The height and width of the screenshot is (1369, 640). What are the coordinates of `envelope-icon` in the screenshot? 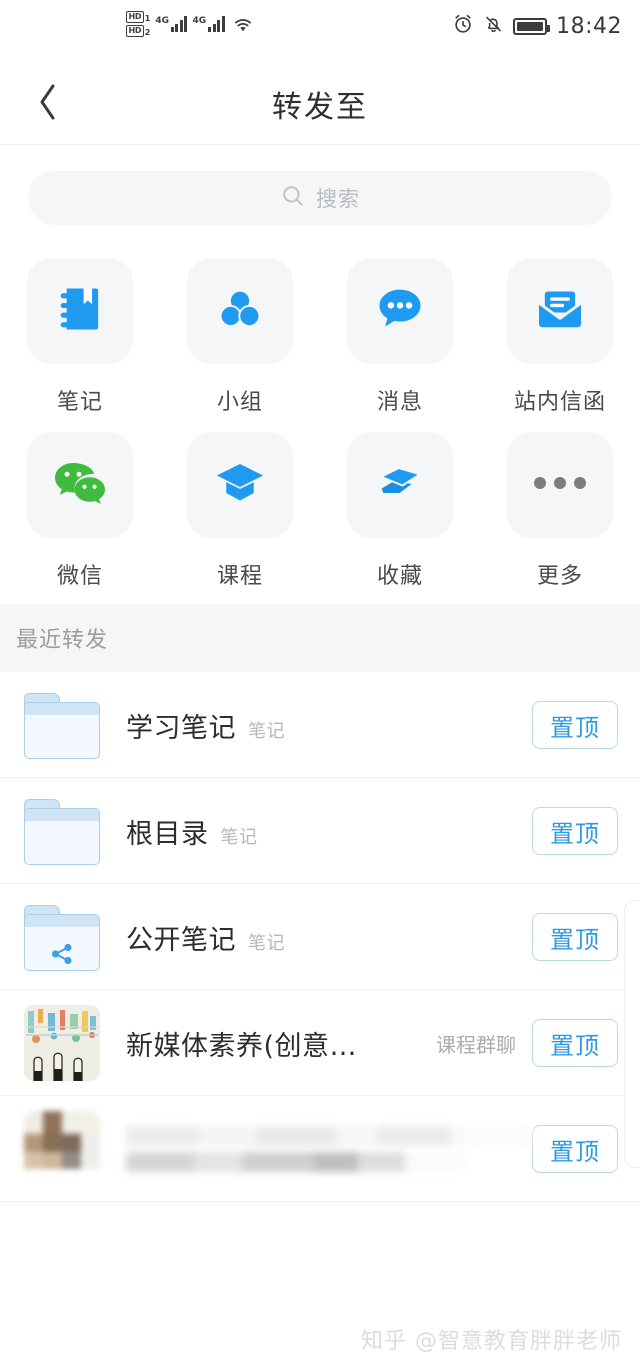 It's located at (560, 311).